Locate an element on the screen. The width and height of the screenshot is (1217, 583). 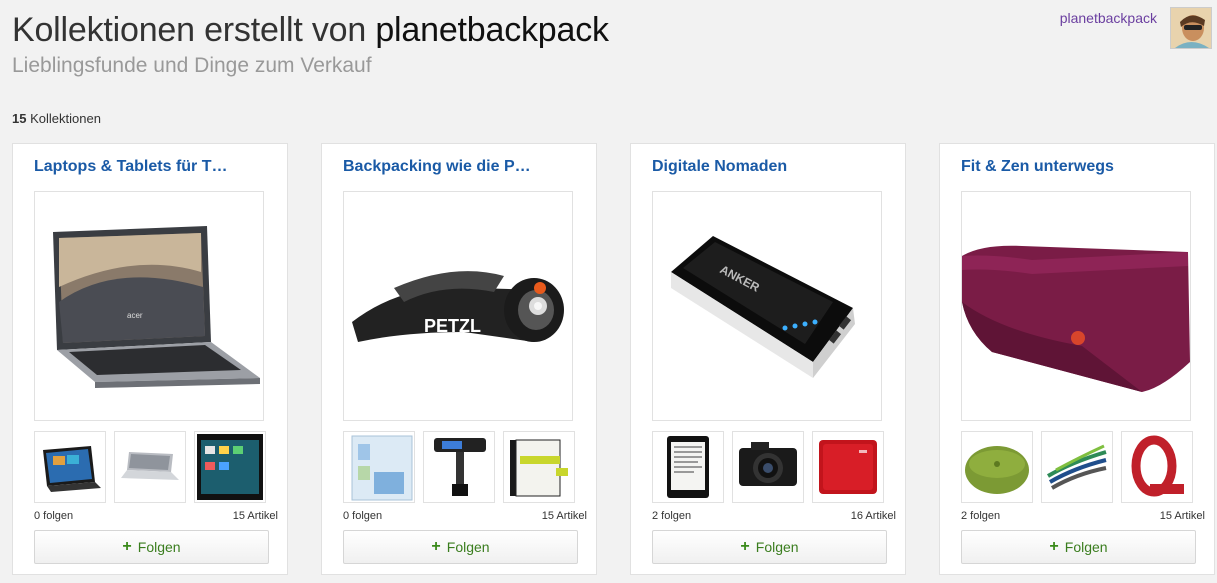
collection-title: Digitale Nomaden is located at coordinates (767, 167).